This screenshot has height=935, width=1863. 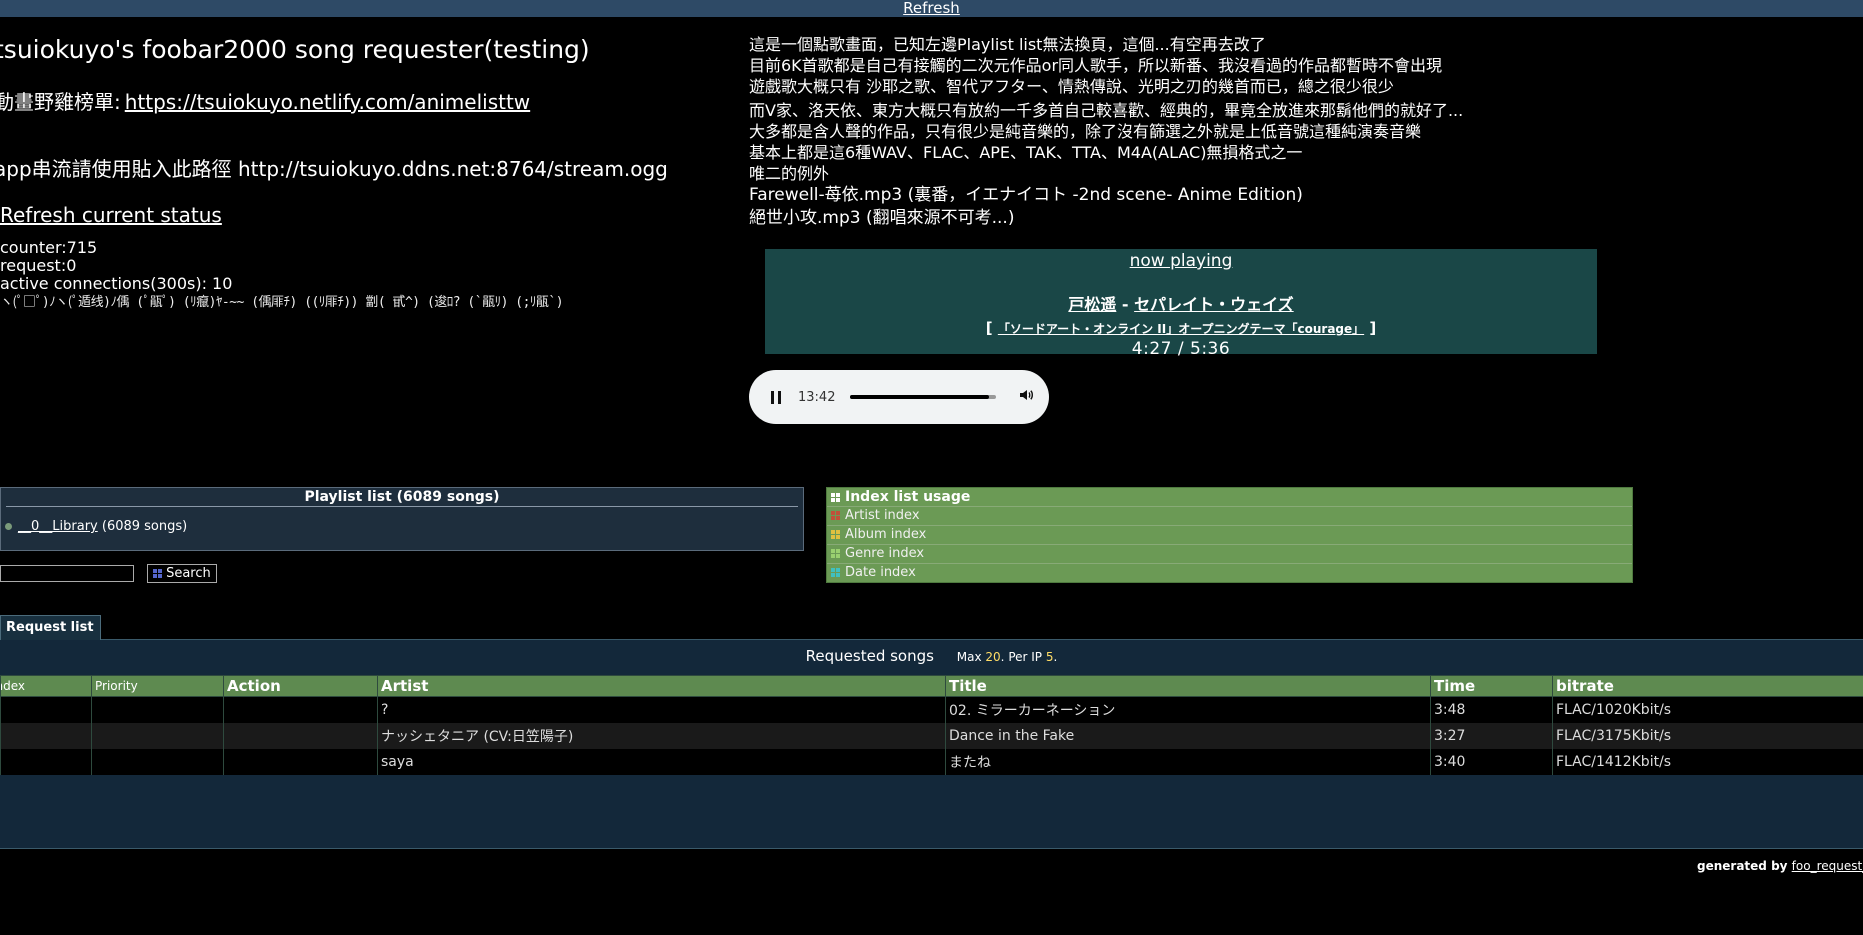 I want to click on pause-icon, so click(x=776, y=397).